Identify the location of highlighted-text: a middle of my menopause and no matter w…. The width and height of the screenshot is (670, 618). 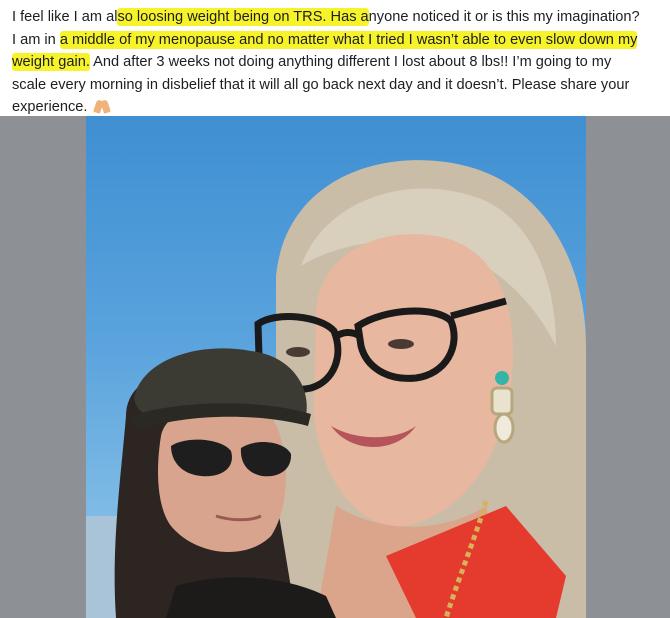
(348, 39).